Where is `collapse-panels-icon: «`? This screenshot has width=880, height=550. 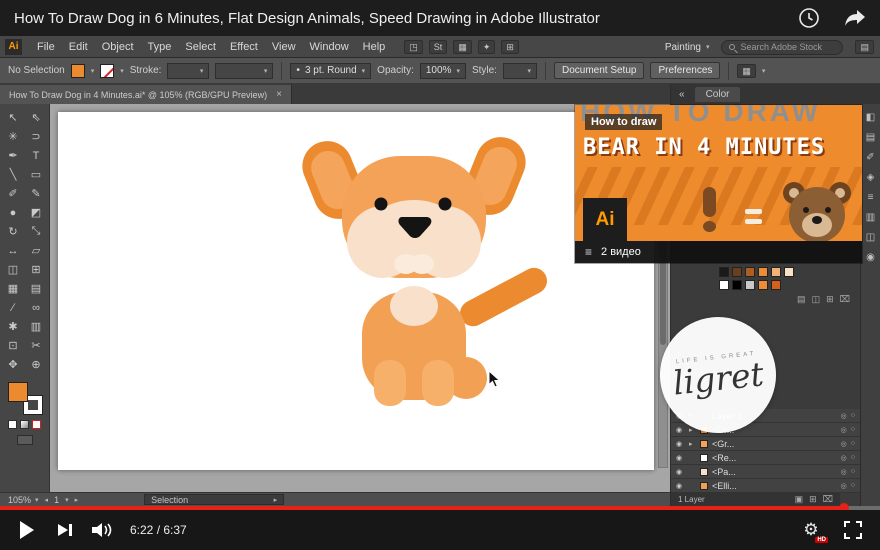 collapse-panels-icon: « is located at coordinates (682, 94).